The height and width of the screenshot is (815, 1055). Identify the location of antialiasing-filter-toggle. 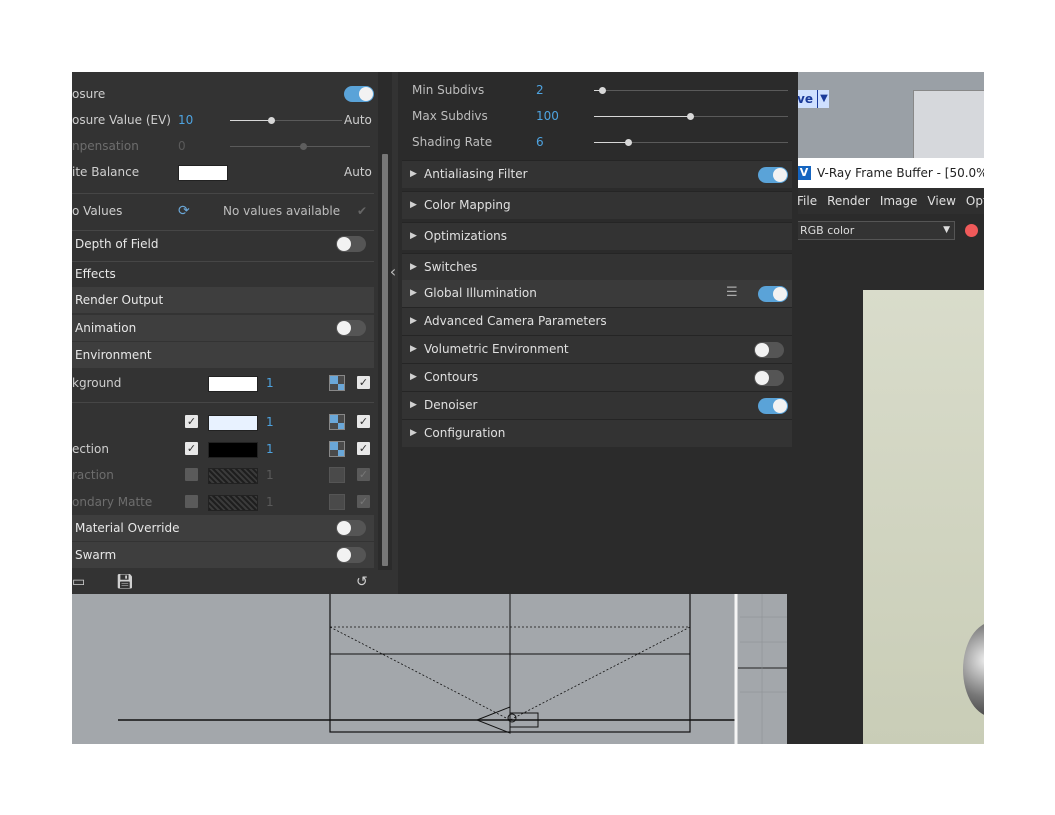
(773, 175).